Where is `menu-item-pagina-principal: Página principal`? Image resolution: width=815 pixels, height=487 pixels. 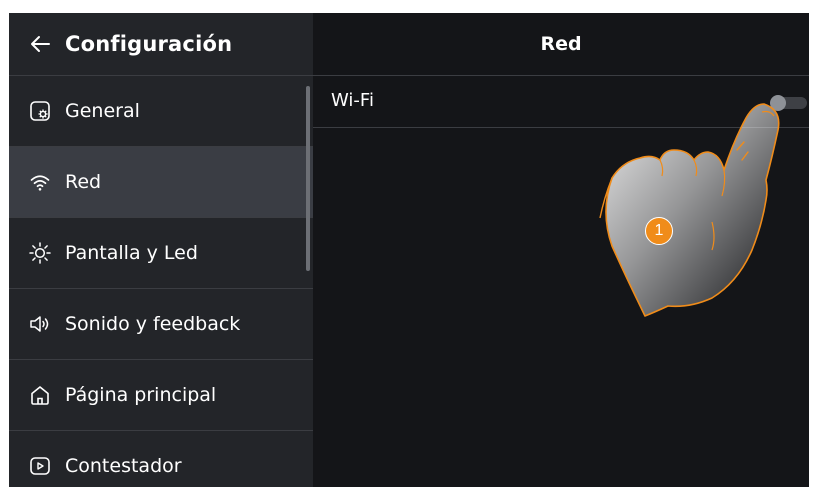 menu-item-pagina-principal: Página principal is located at coordinates (161, 394).